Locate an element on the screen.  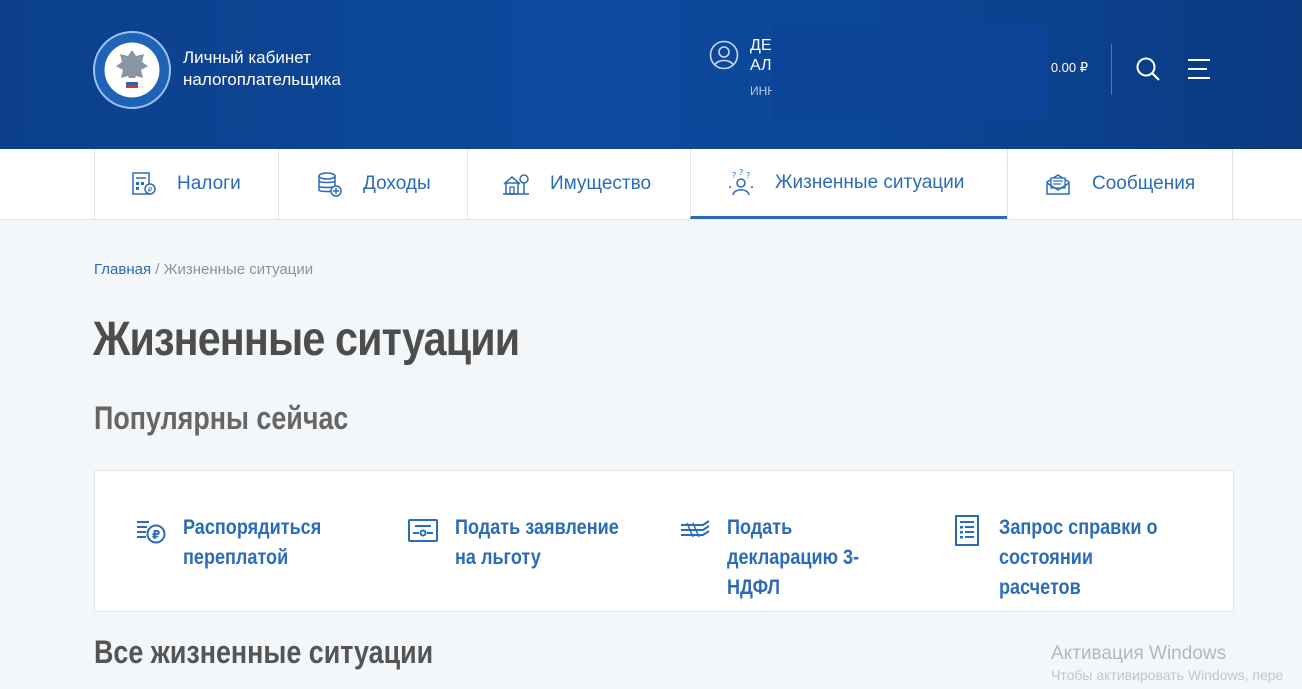
popular-item-label: Запрос справки о состоянии расчетов is located at coordinates (1078, 557).